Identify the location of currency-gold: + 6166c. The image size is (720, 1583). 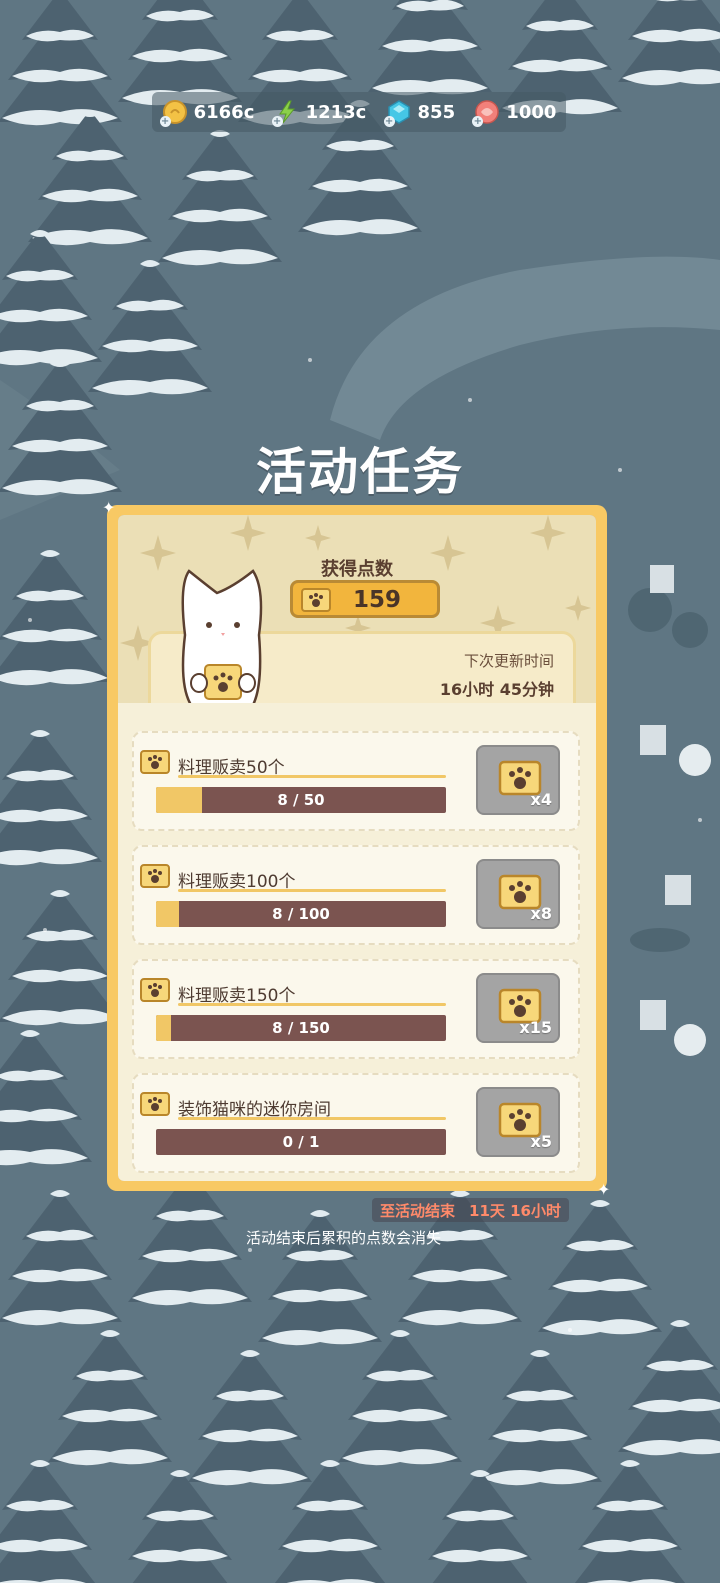
(207, 113).